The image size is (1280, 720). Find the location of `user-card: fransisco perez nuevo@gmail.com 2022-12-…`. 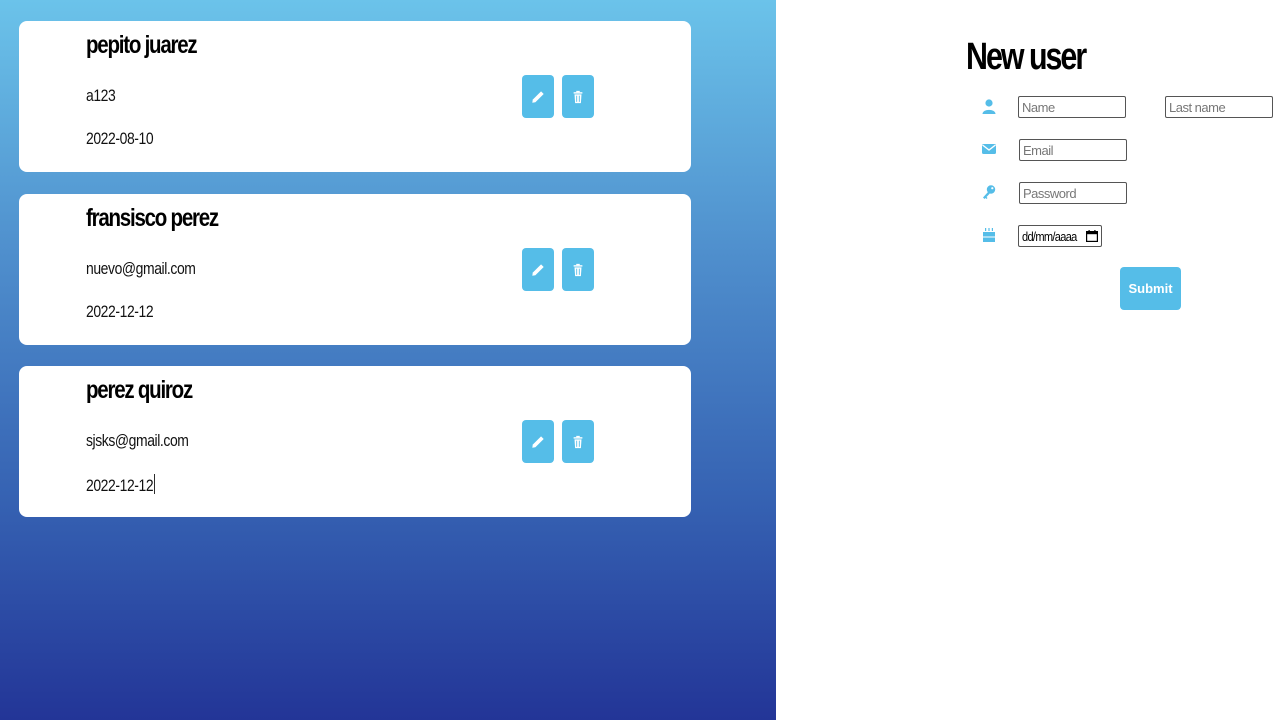

user-card: fransisco perez nuevo@gmail.com 2022-12-… is located at coordinates (355, 269).